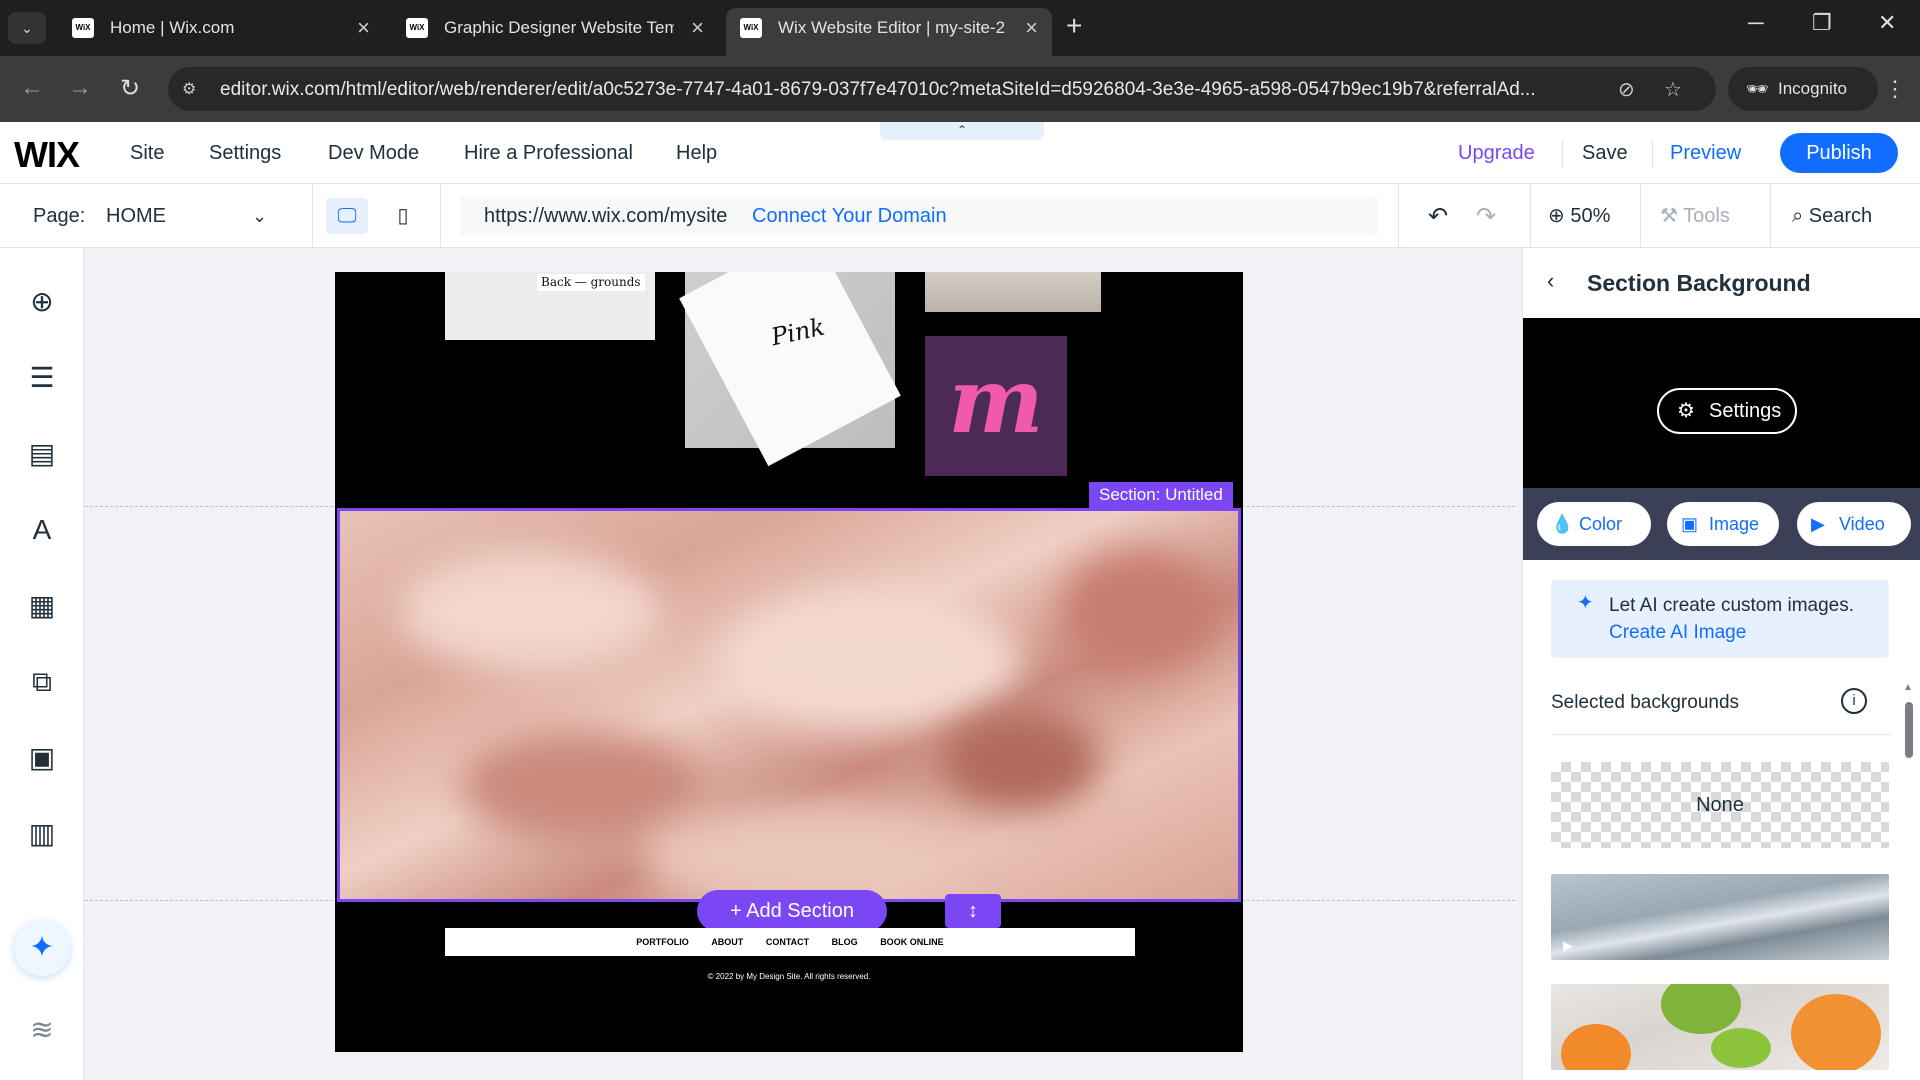 The image size is (1920, 1080). Describe the element at coordinates (1812, 88) in the screenshot. I see `incognito-label: Incognito` at that location.